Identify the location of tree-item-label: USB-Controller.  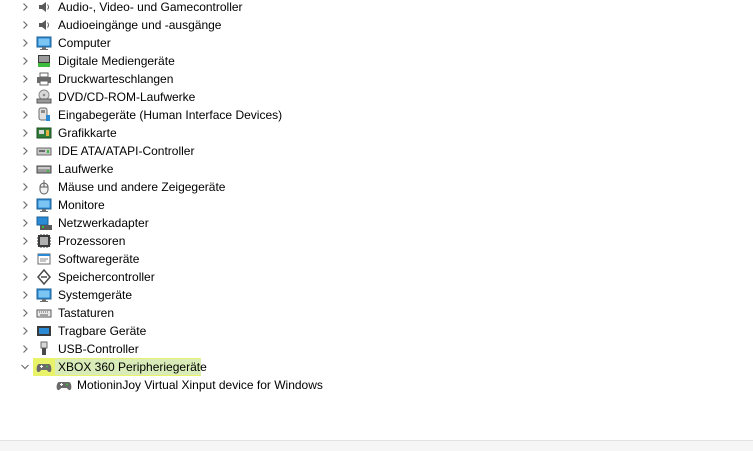
(98, 349).